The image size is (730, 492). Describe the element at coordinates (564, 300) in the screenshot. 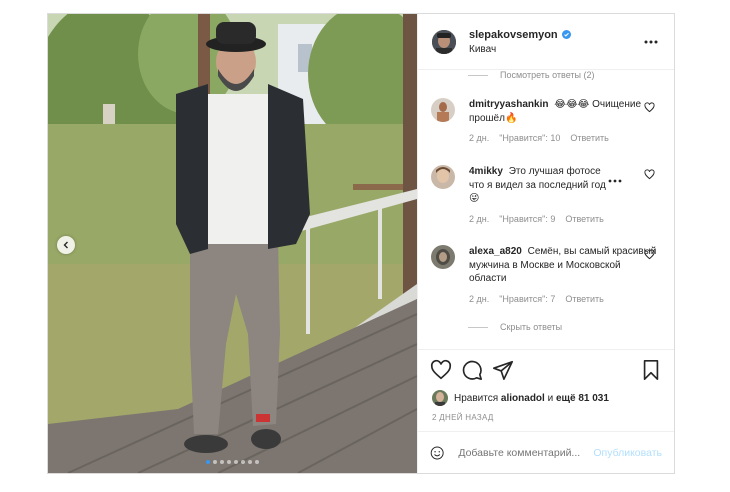

I see `comment-meta: 2 дн. "Нравится": 7 Ответить` at that location.